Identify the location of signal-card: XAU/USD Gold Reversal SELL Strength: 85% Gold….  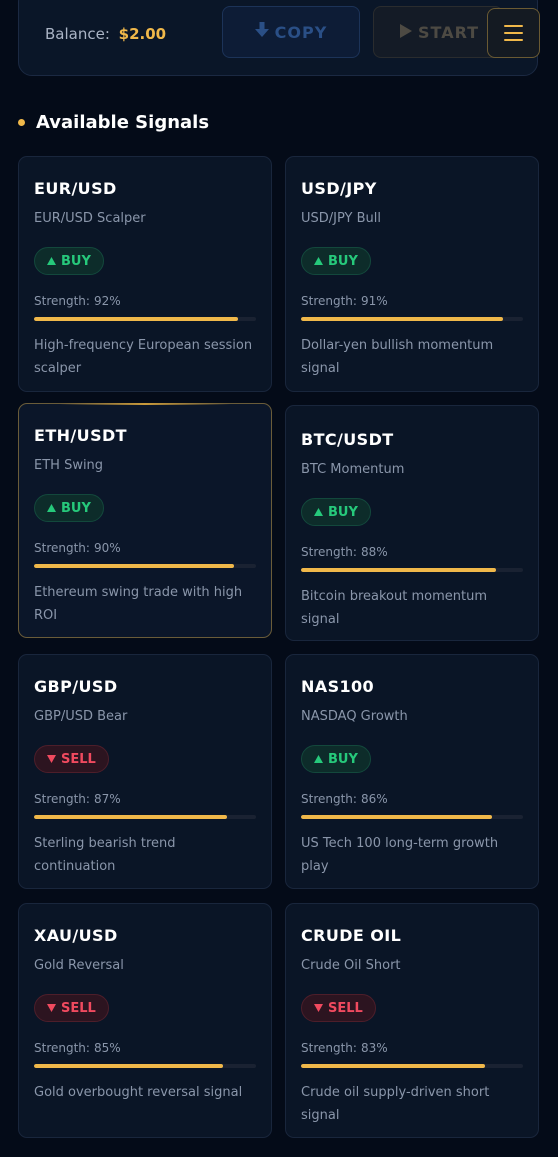
(145, 1020).